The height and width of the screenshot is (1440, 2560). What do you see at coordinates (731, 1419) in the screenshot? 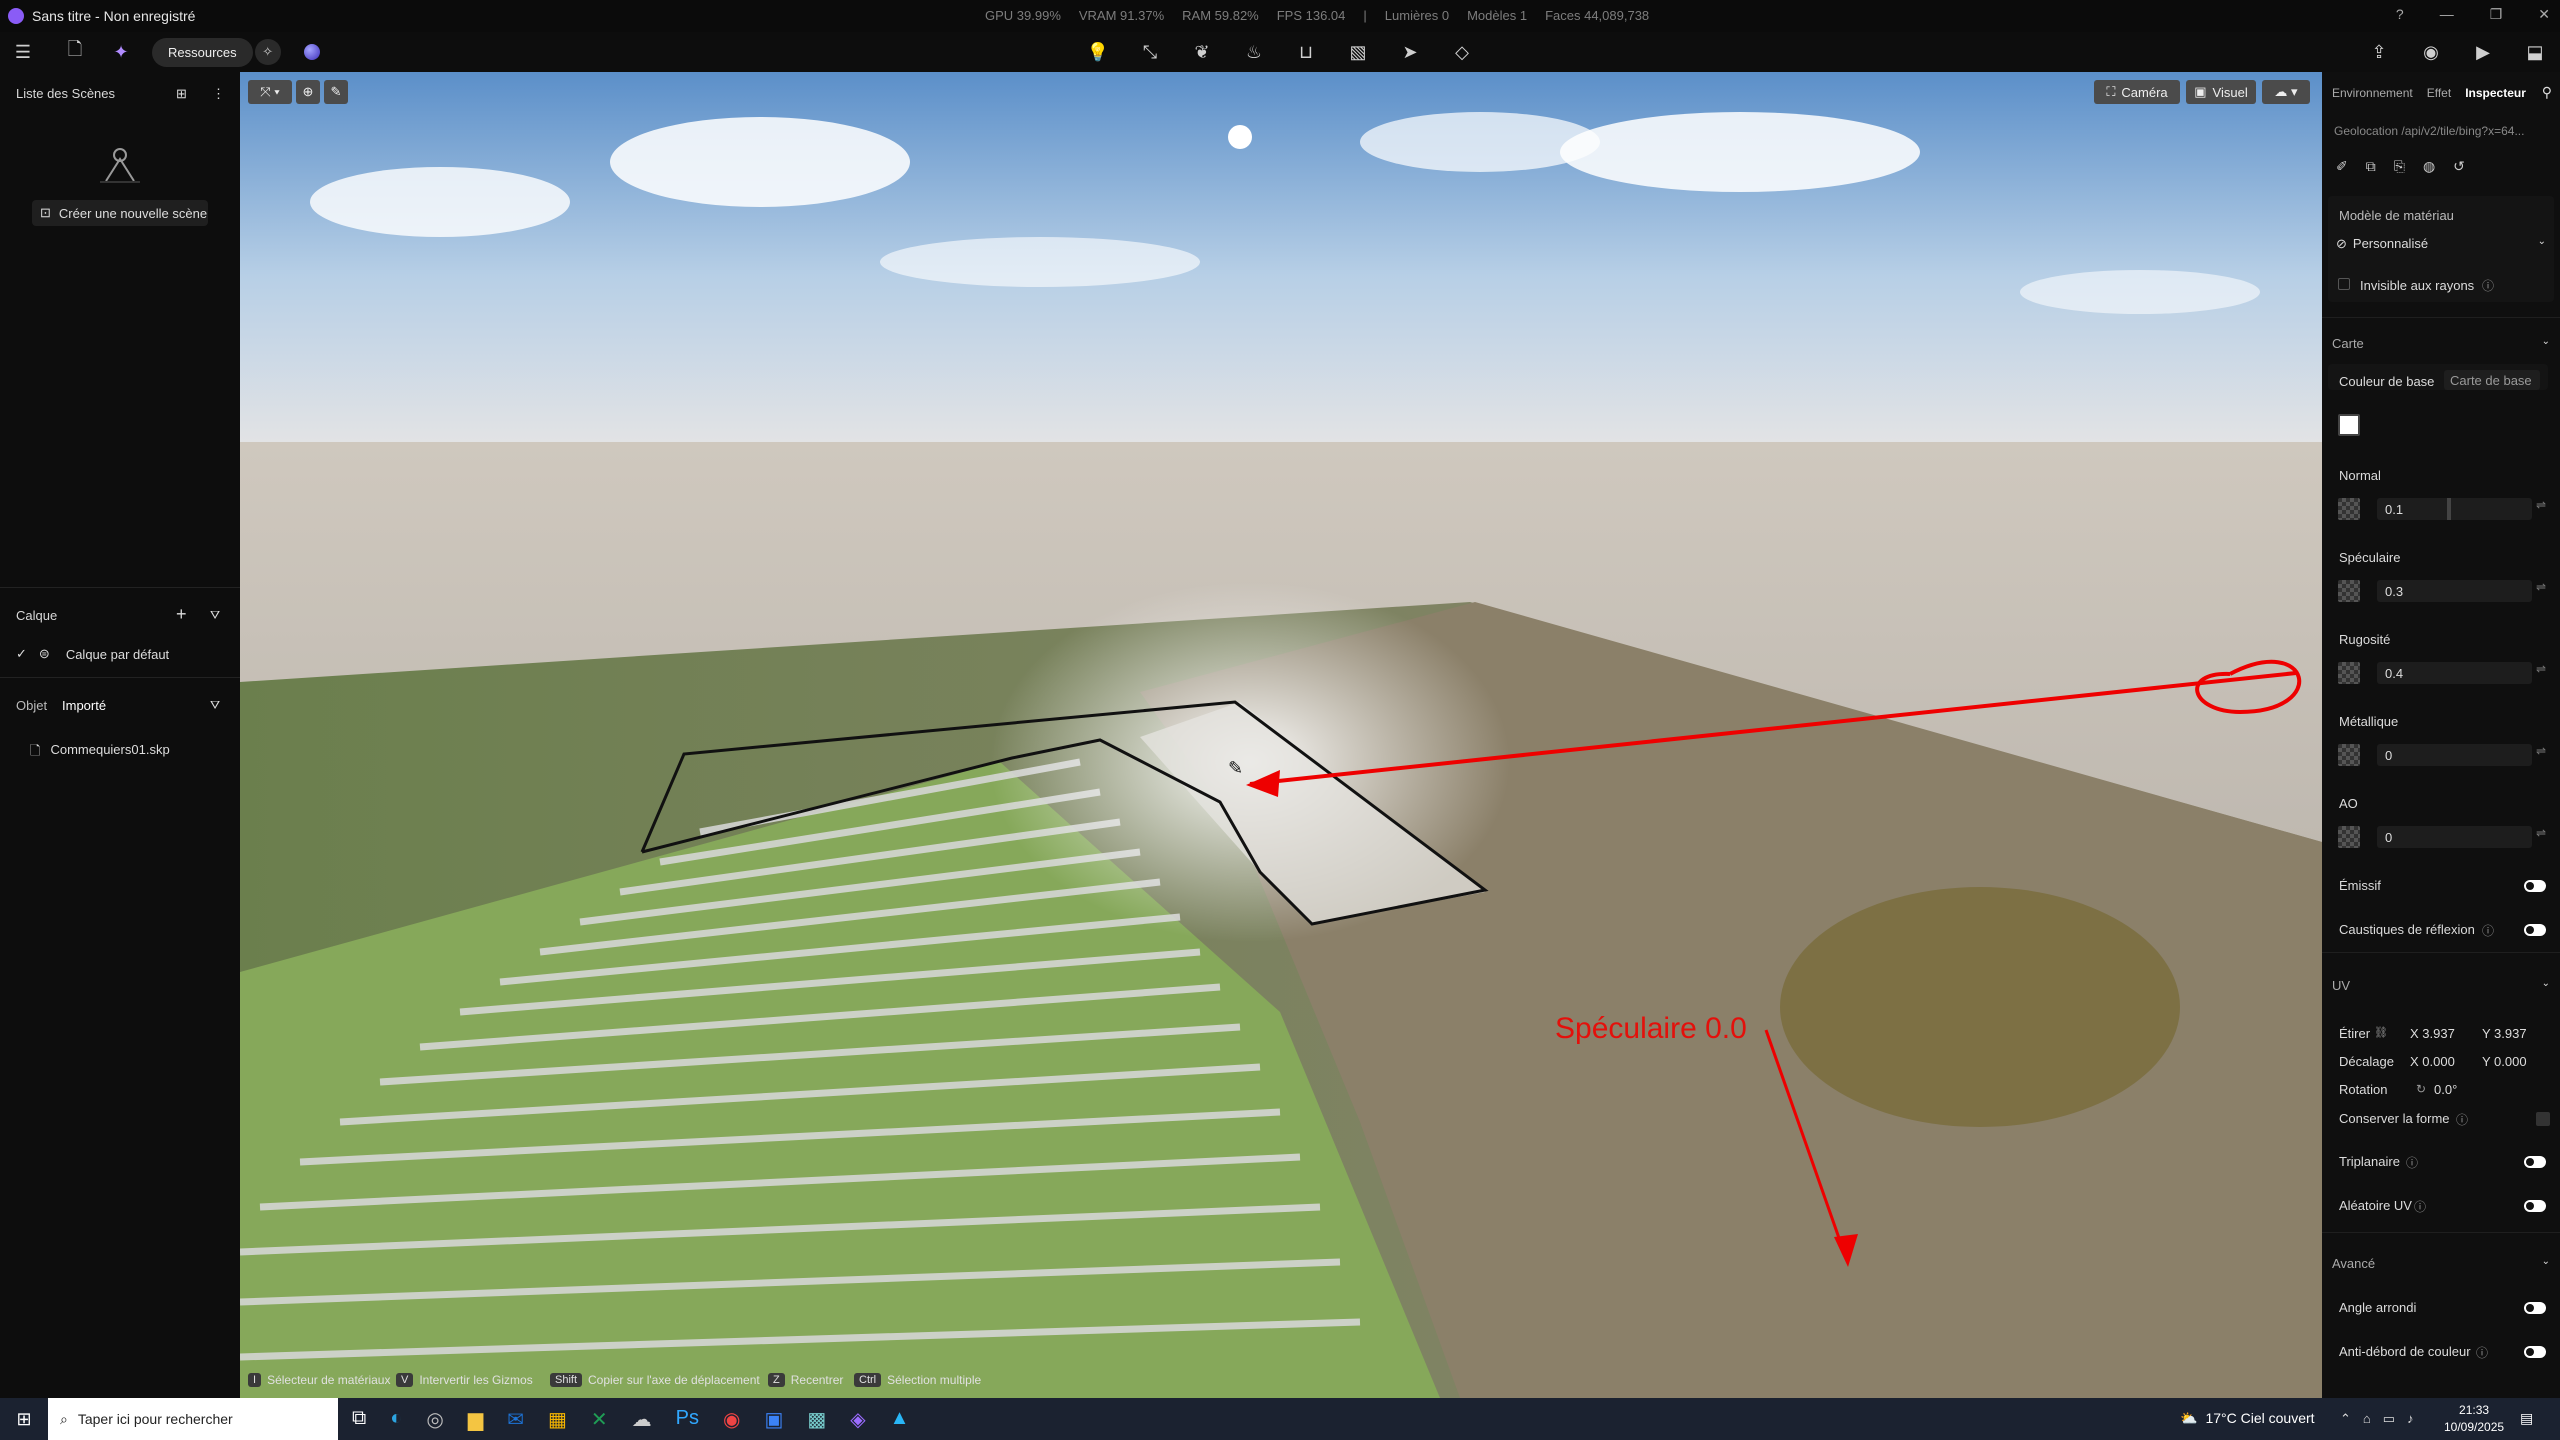
I see `chrome-icon: ◉` at bounding box center [731, 1419].